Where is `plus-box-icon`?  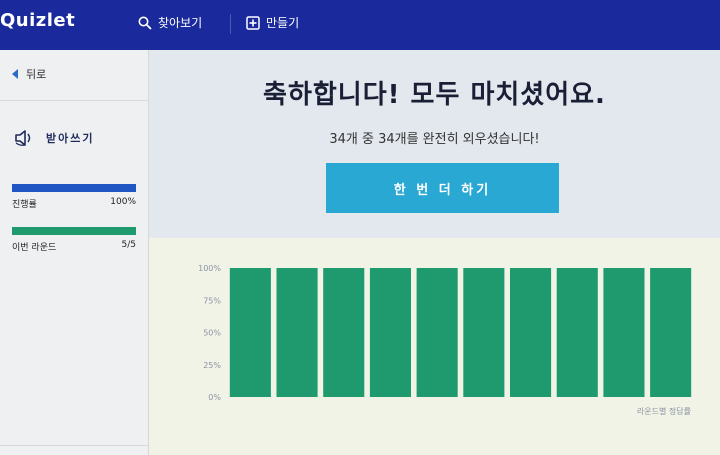 plus-box-icon is located at coordinates (253, 22).